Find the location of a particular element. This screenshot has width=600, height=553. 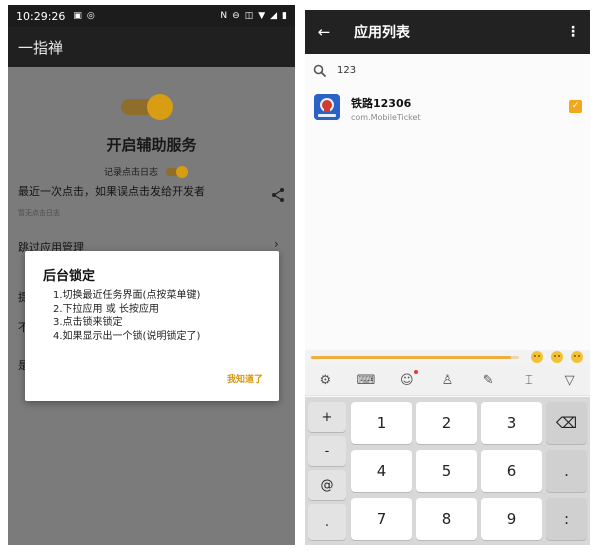

status-bar: 10:29:26 ▣ ◎ N ⊖ ◫ ▼ ◢ ▮ is located at coordinates (151, 16).